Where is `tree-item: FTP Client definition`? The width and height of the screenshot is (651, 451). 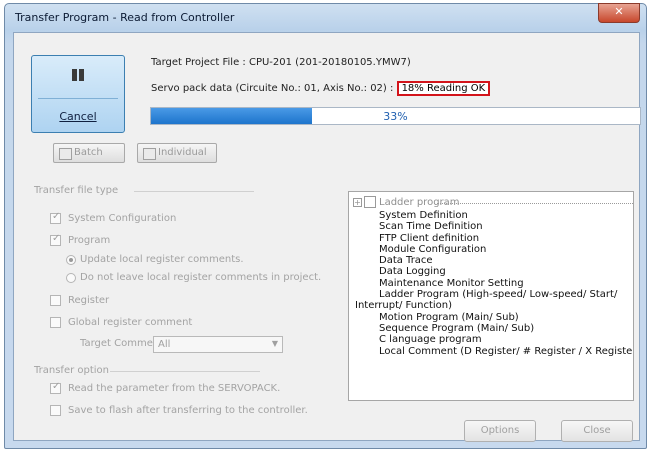 tree-item: FTP Client definition is located at coordinates (506, 238).